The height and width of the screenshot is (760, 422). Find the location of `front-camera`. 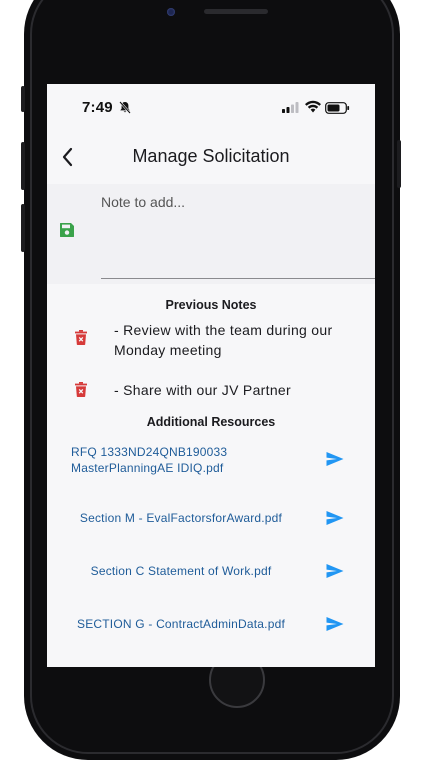

front-camera is located at coordinates (171, 12).